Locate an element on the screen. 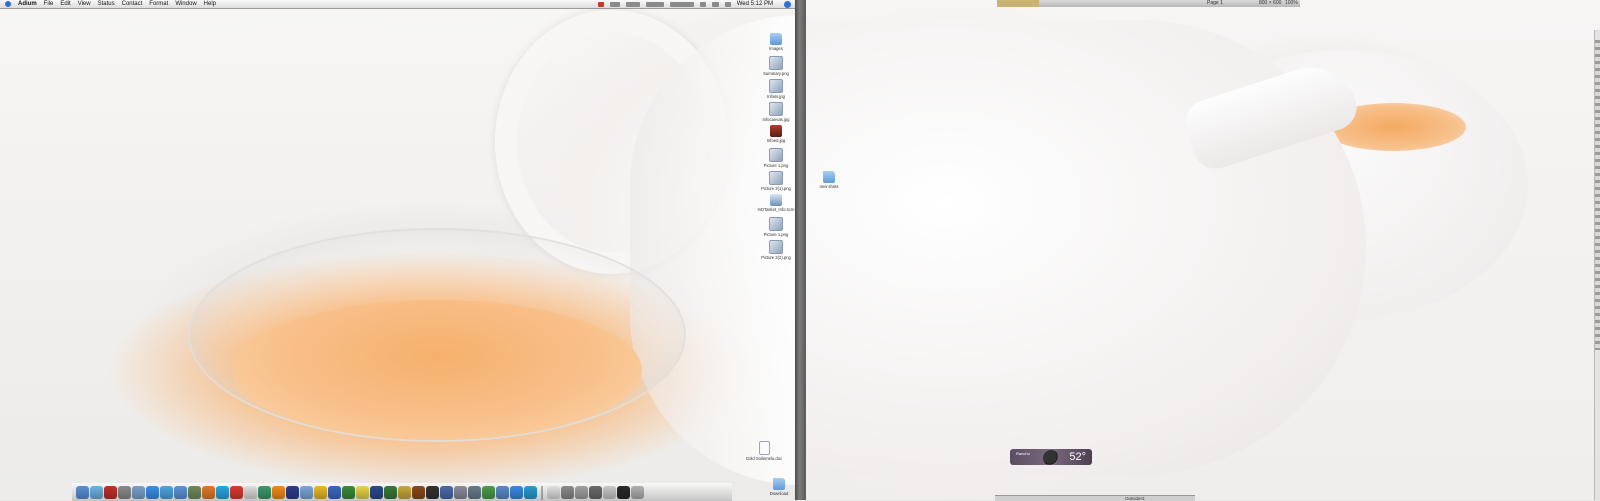 The width and height of the screenshot is (1600, 501). transmit-icon is located at coordinates (320, 492).